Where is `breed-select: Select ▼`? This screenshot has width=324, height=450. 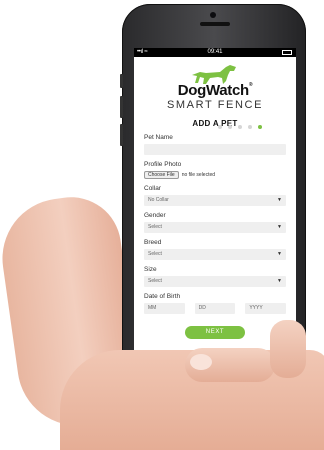 breed-select: Select ▼ is located at coordinates (215, 254).